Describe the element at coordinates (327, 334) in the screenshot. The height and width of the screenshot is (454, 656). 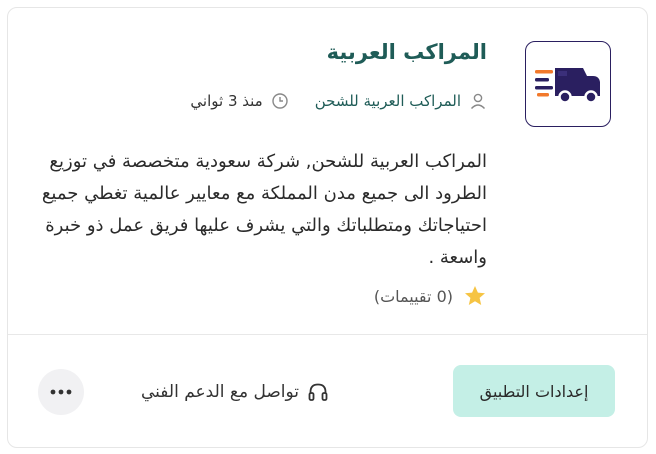
I see `divider` at that location.